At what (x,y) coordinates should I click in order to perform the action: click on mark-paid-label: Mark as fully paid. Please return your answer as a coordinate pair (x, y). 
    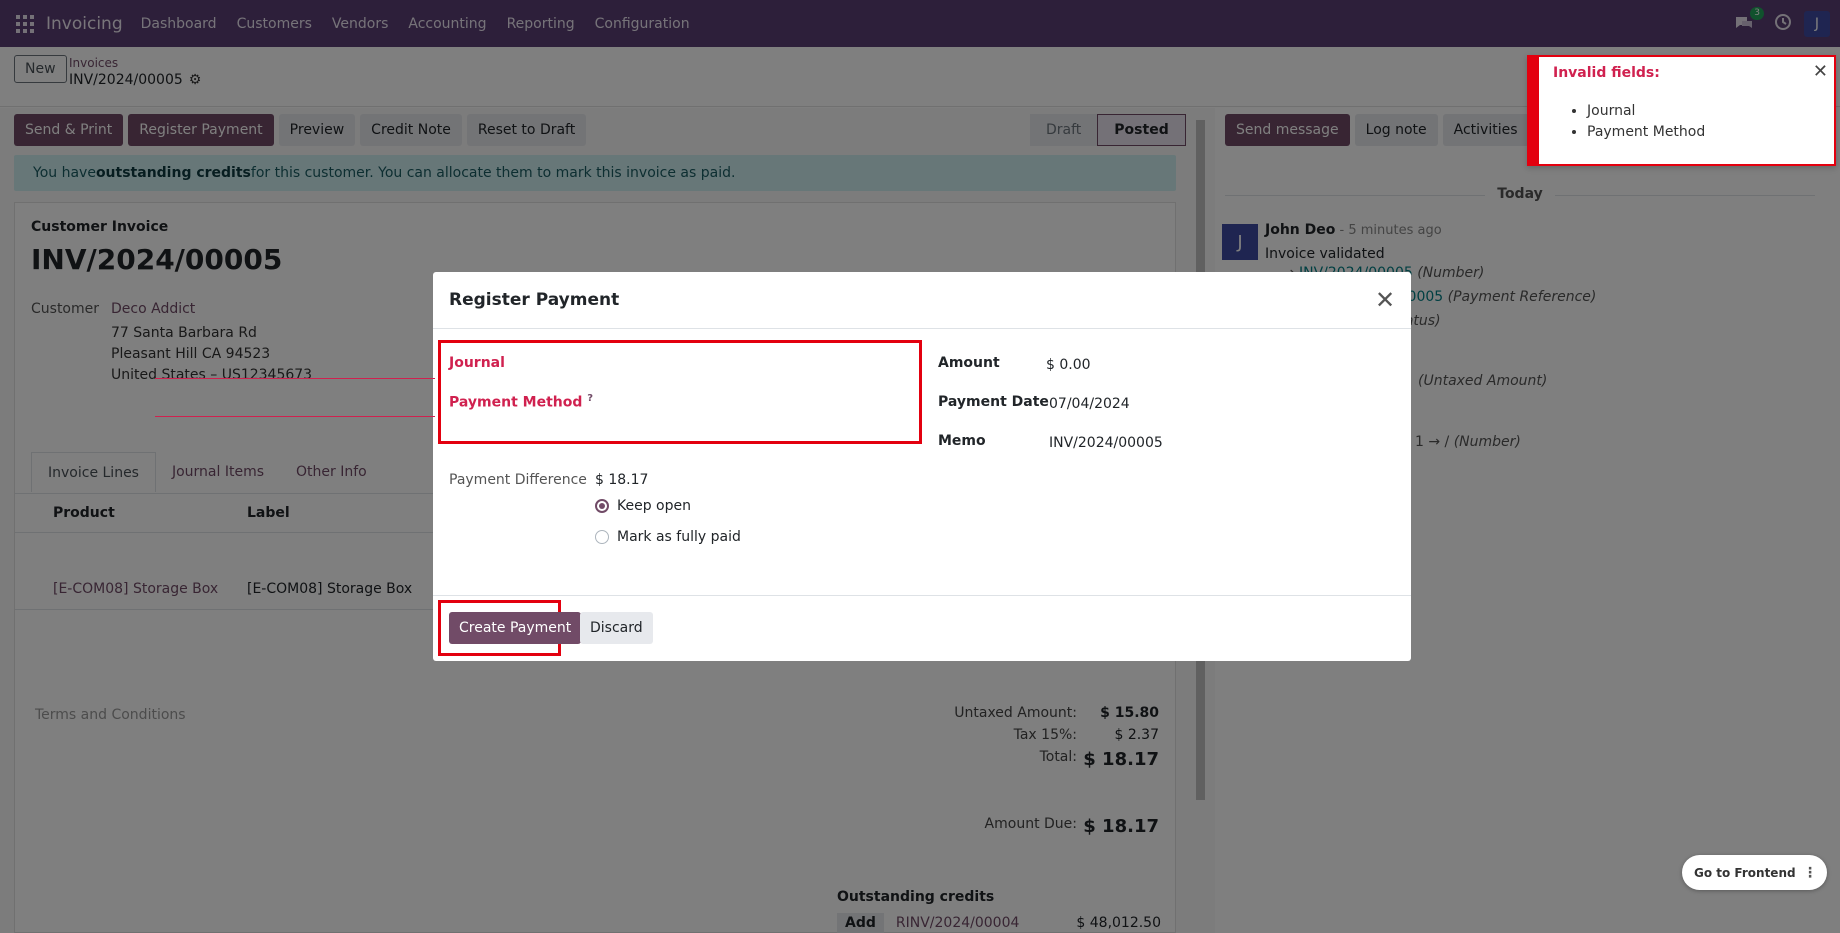
    Looking at the image, I should click on (679, 537).